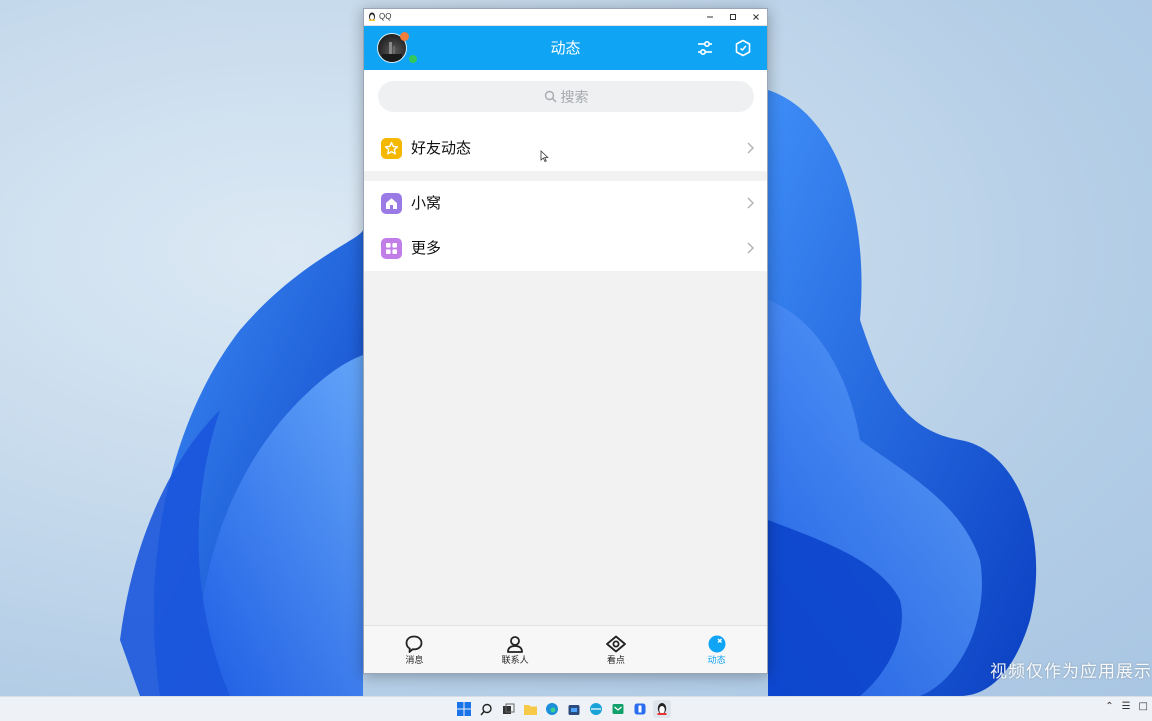 The width and height of the screenshot is (1152, 721). I want to click on security-app-button, so click(640, 709).